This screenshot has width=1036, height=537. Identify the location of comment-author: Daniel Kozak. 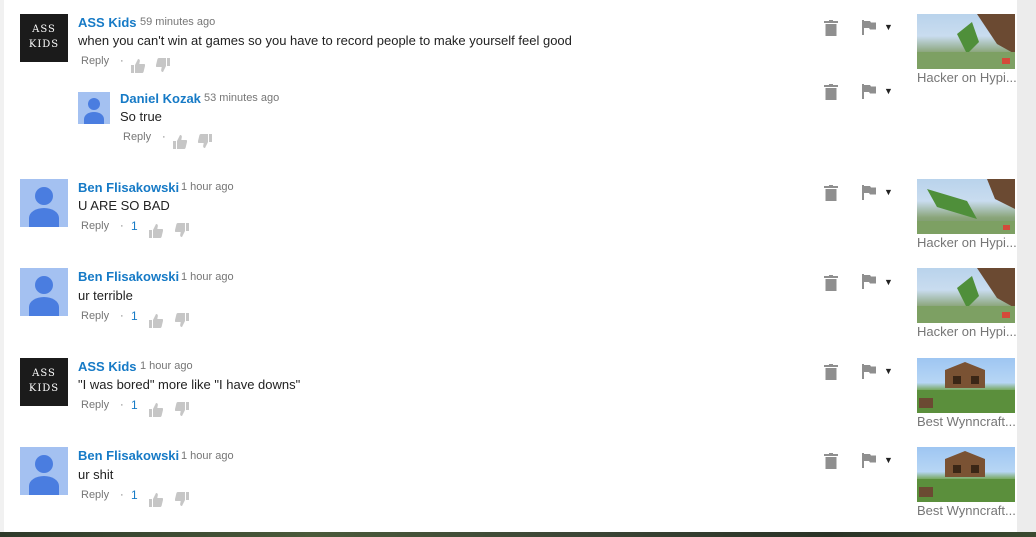
(160, 98).